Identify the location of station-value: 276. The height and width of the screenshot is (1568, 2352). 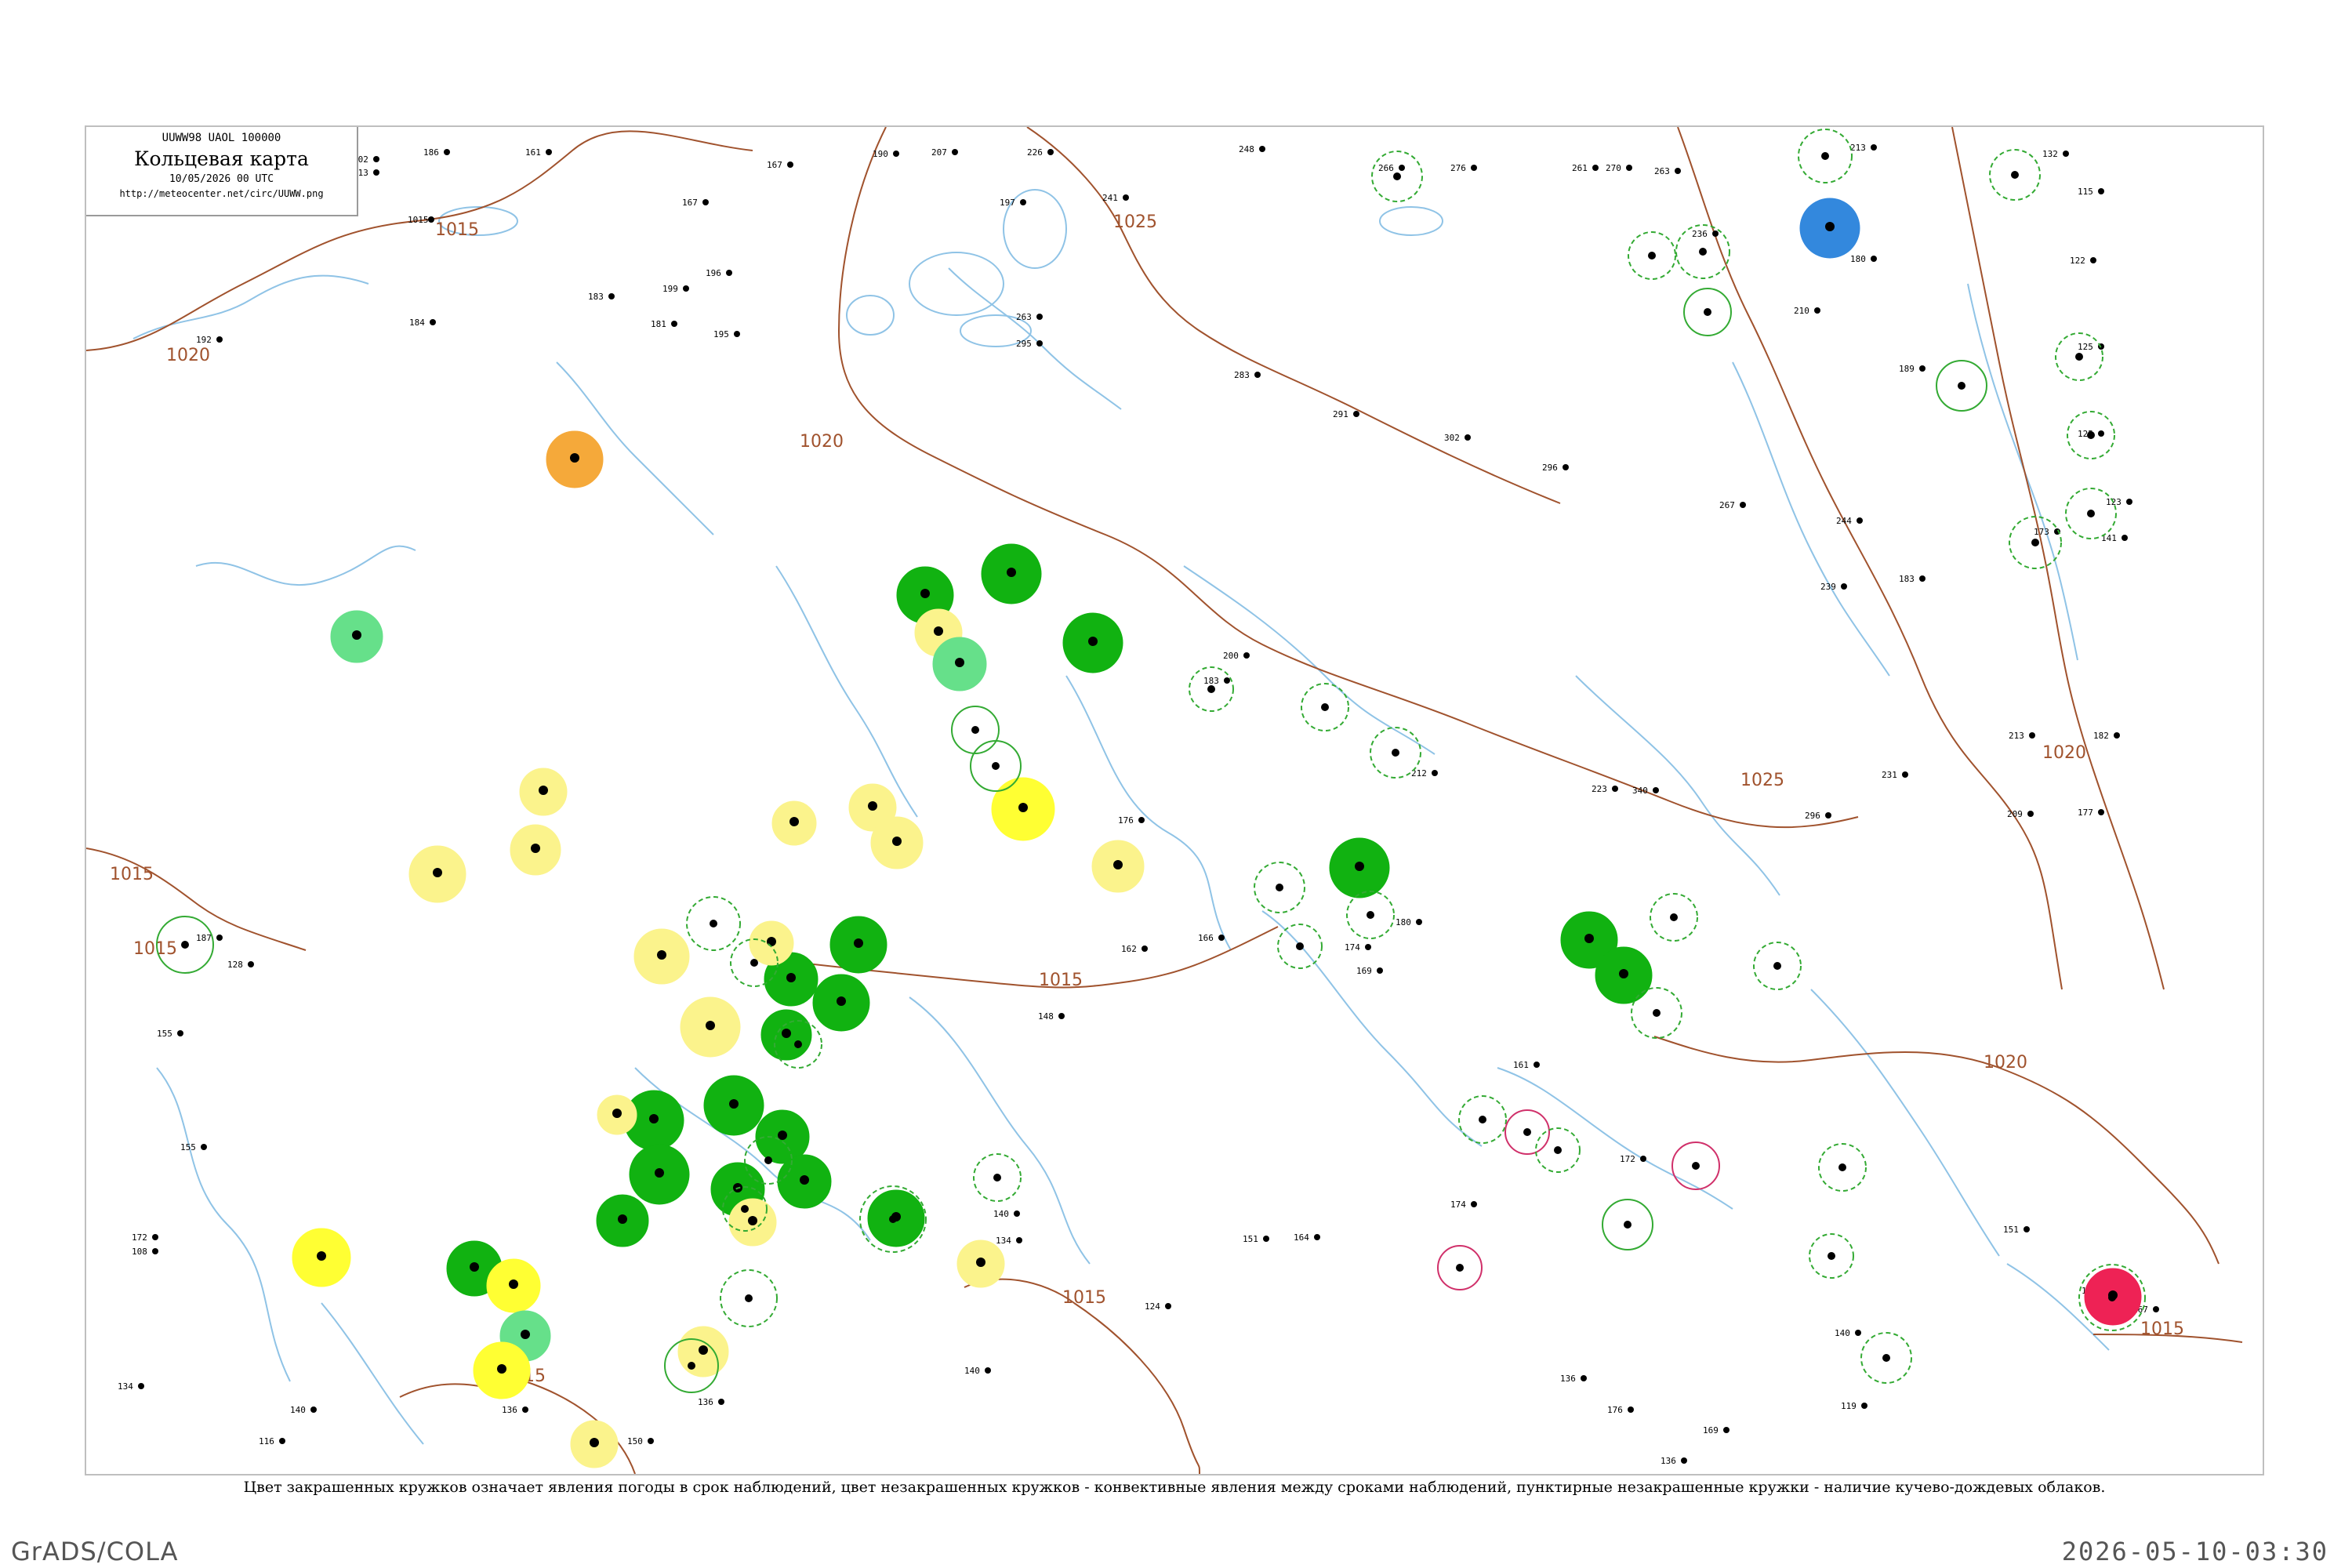
(1458, 168).